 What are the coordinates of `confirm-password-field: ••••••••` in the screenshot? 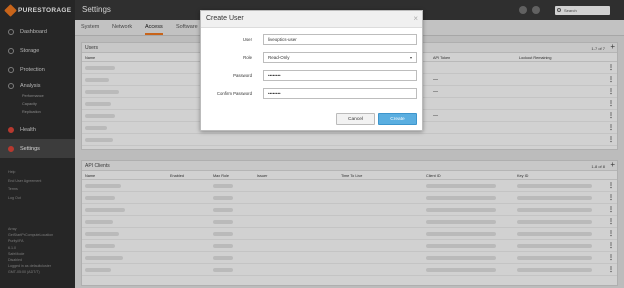 It's located at (340, 93).